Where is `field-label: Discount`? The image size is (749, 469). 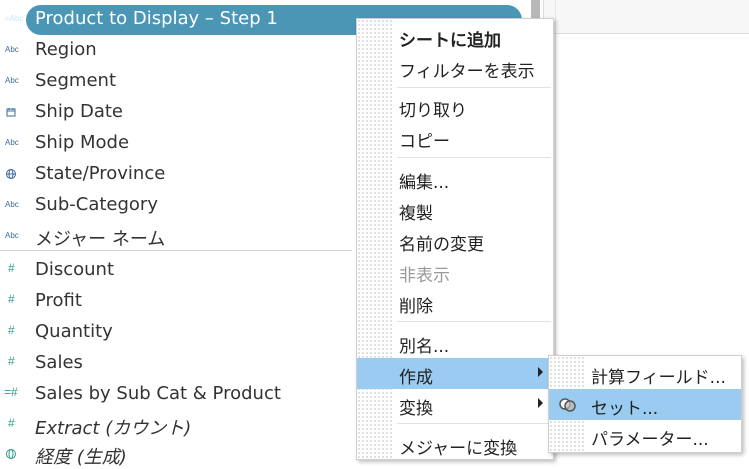
field-label: Discount is located at coordinates (75, 269).